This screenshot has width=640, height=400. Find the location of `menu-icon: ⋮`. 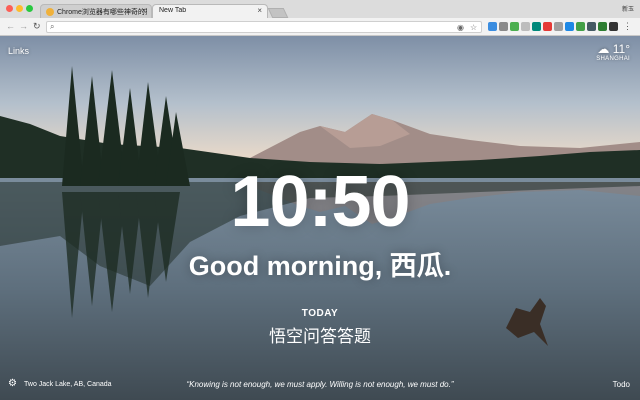

menu-icon: ⋮ is located at coordinates (627, 26).